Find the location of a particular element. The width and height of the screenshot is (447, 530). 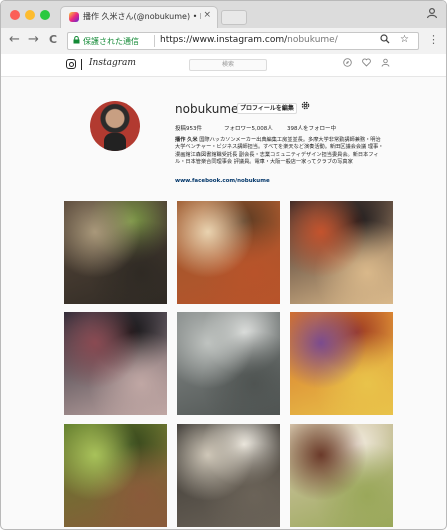

address-separator is located at coordinates (154, 41).